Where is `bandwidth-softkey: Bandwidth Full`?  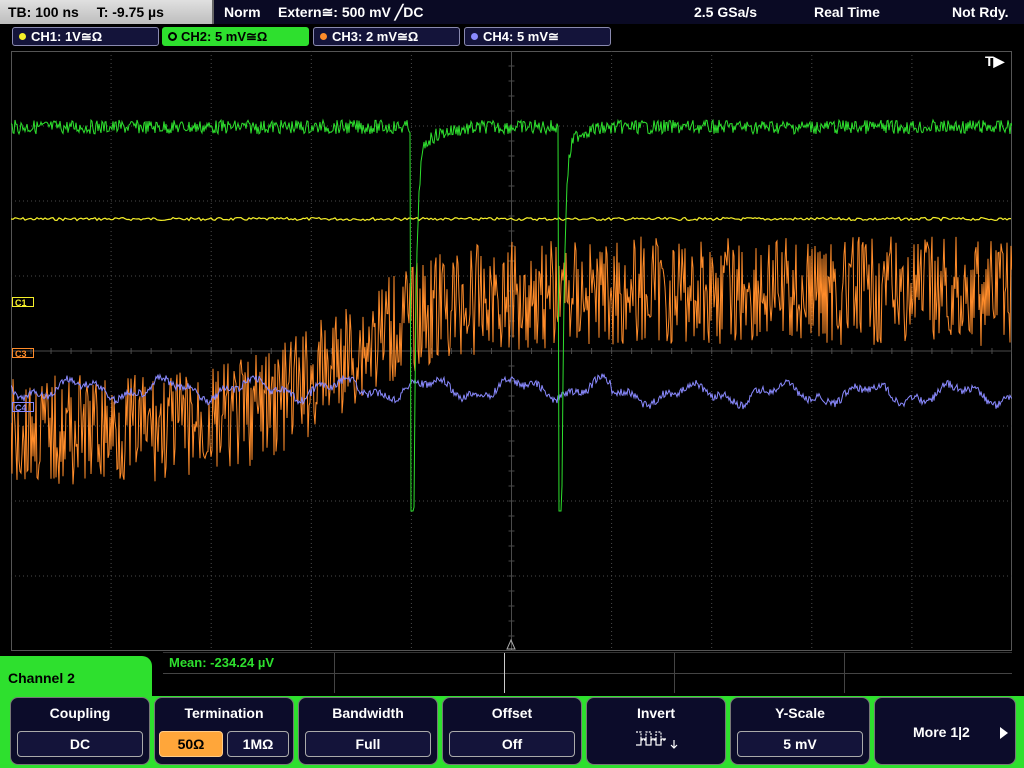
bandwidth-softkey: Bandwidth Full is located at coordinates (368, 731).